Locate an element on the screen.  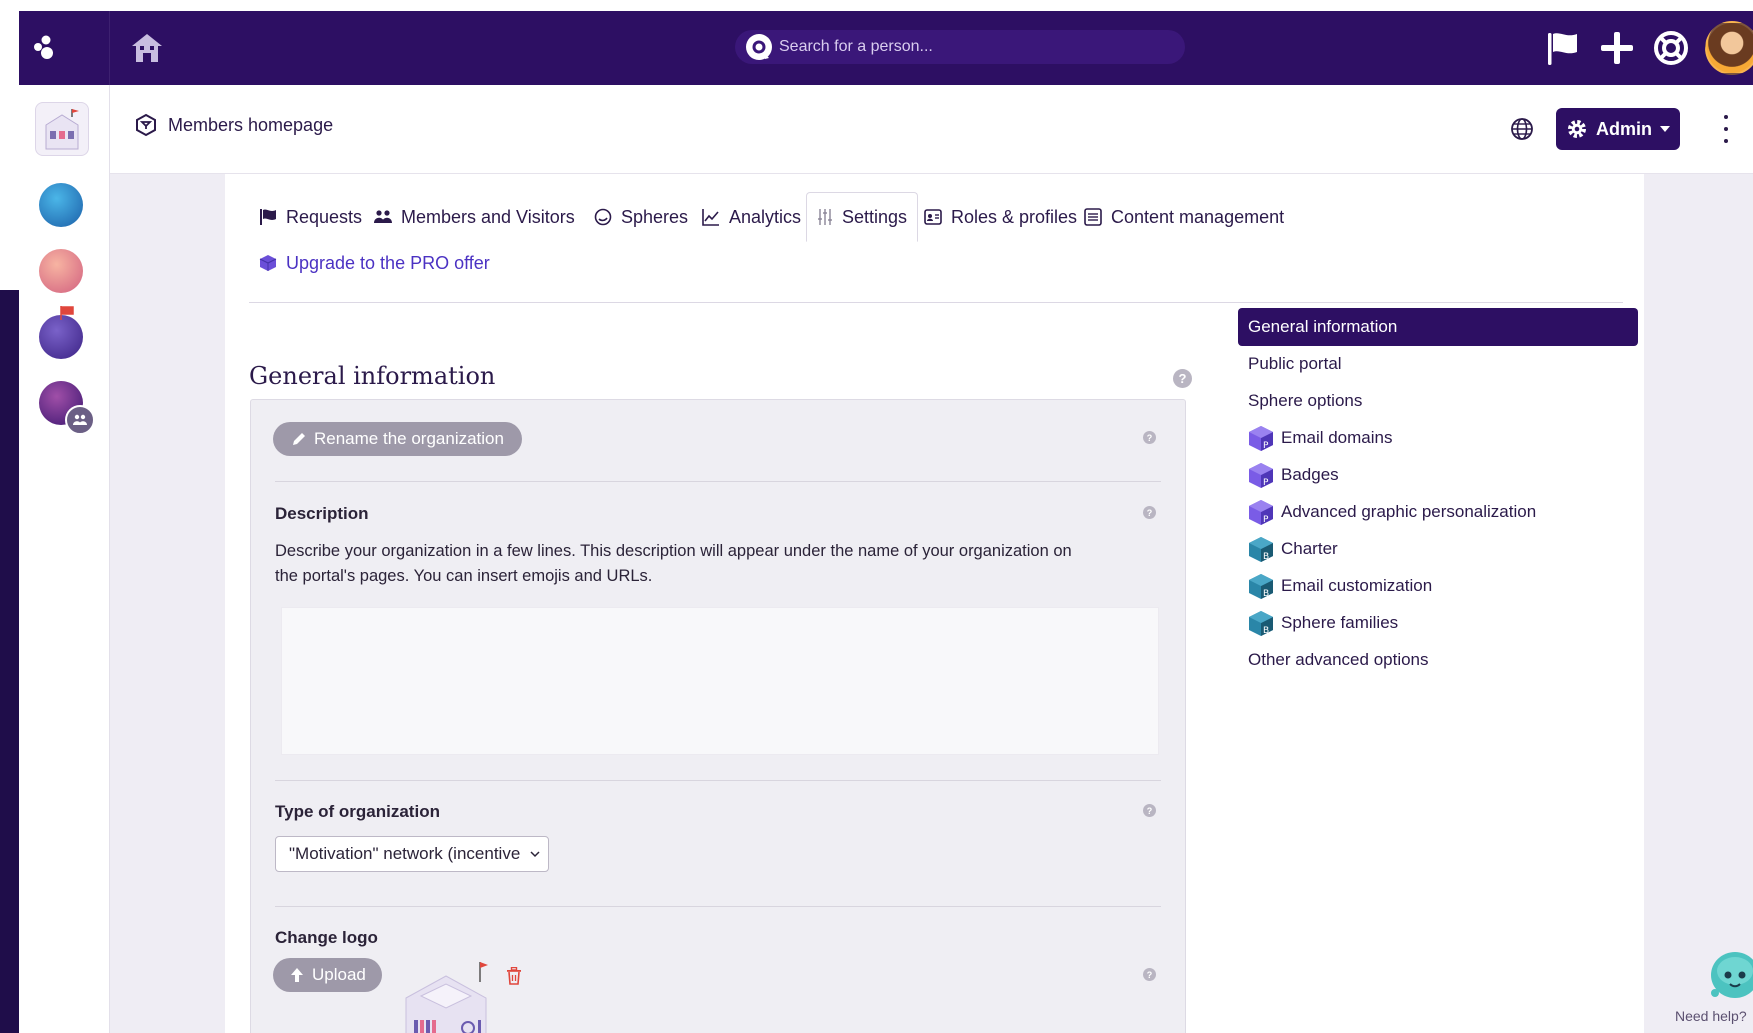
tab-label: Settings is located at coordinates (875, 216).